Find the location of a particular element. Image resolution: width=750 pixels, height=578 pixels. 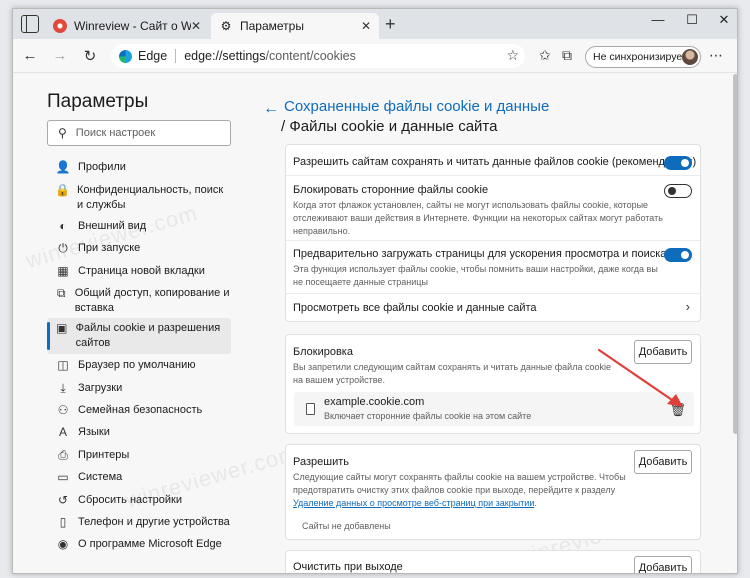

printer-icon: ⎙ is located at coordinates (63, 455).